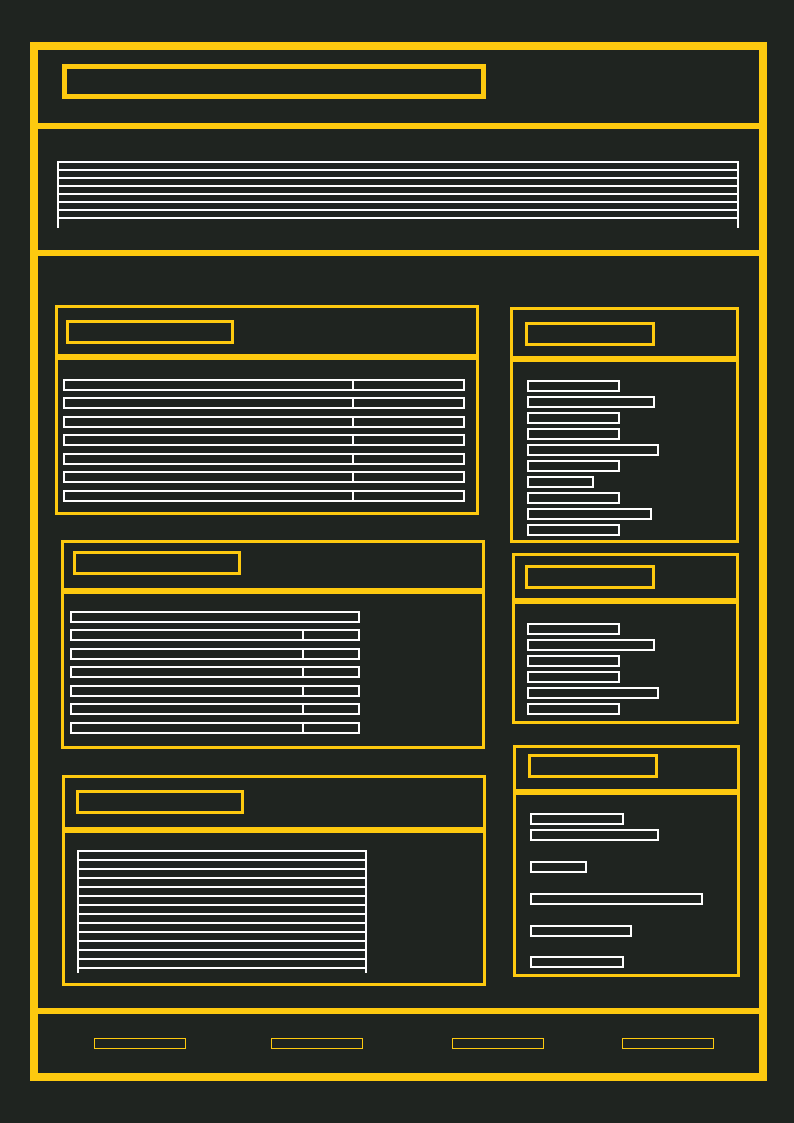  I want to click on main-panel-1-table, so click(264, 441).